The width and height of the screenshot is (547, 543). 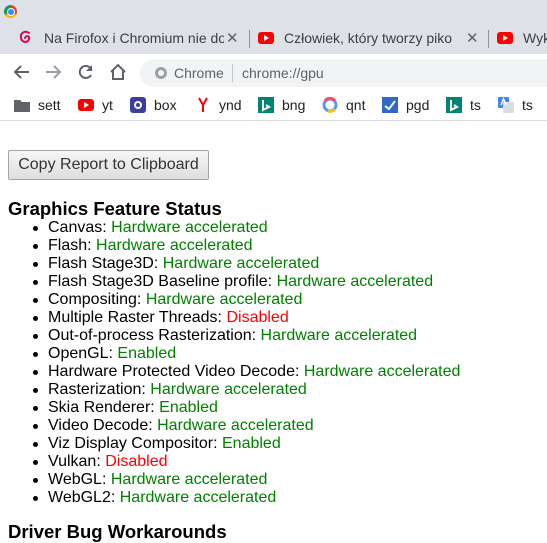 What do you see at coordinates (232, 73) in the screenshot?
I see `omnibox-separator` at bounding box center [232, 73].